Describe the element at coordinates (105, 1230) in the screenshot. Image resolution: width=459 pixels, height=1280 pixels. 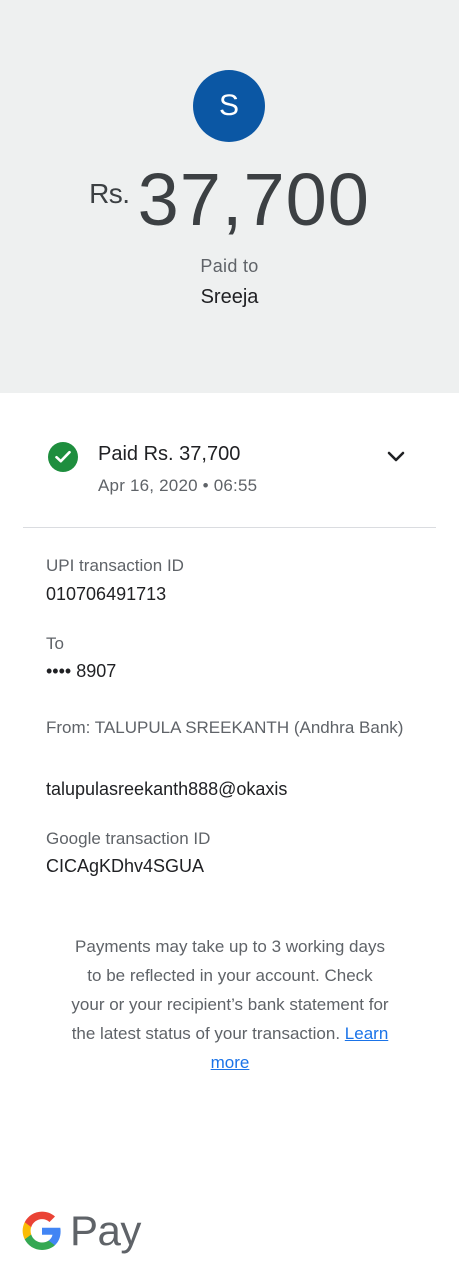
I see `pay-wordmark: Pay` at that location.